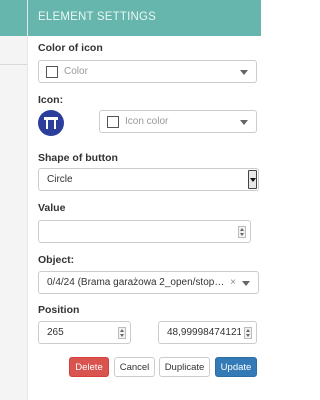  Describe the element at coordinates (55, 332) in the screenshot. I see `position-x-value: 265` at that location.